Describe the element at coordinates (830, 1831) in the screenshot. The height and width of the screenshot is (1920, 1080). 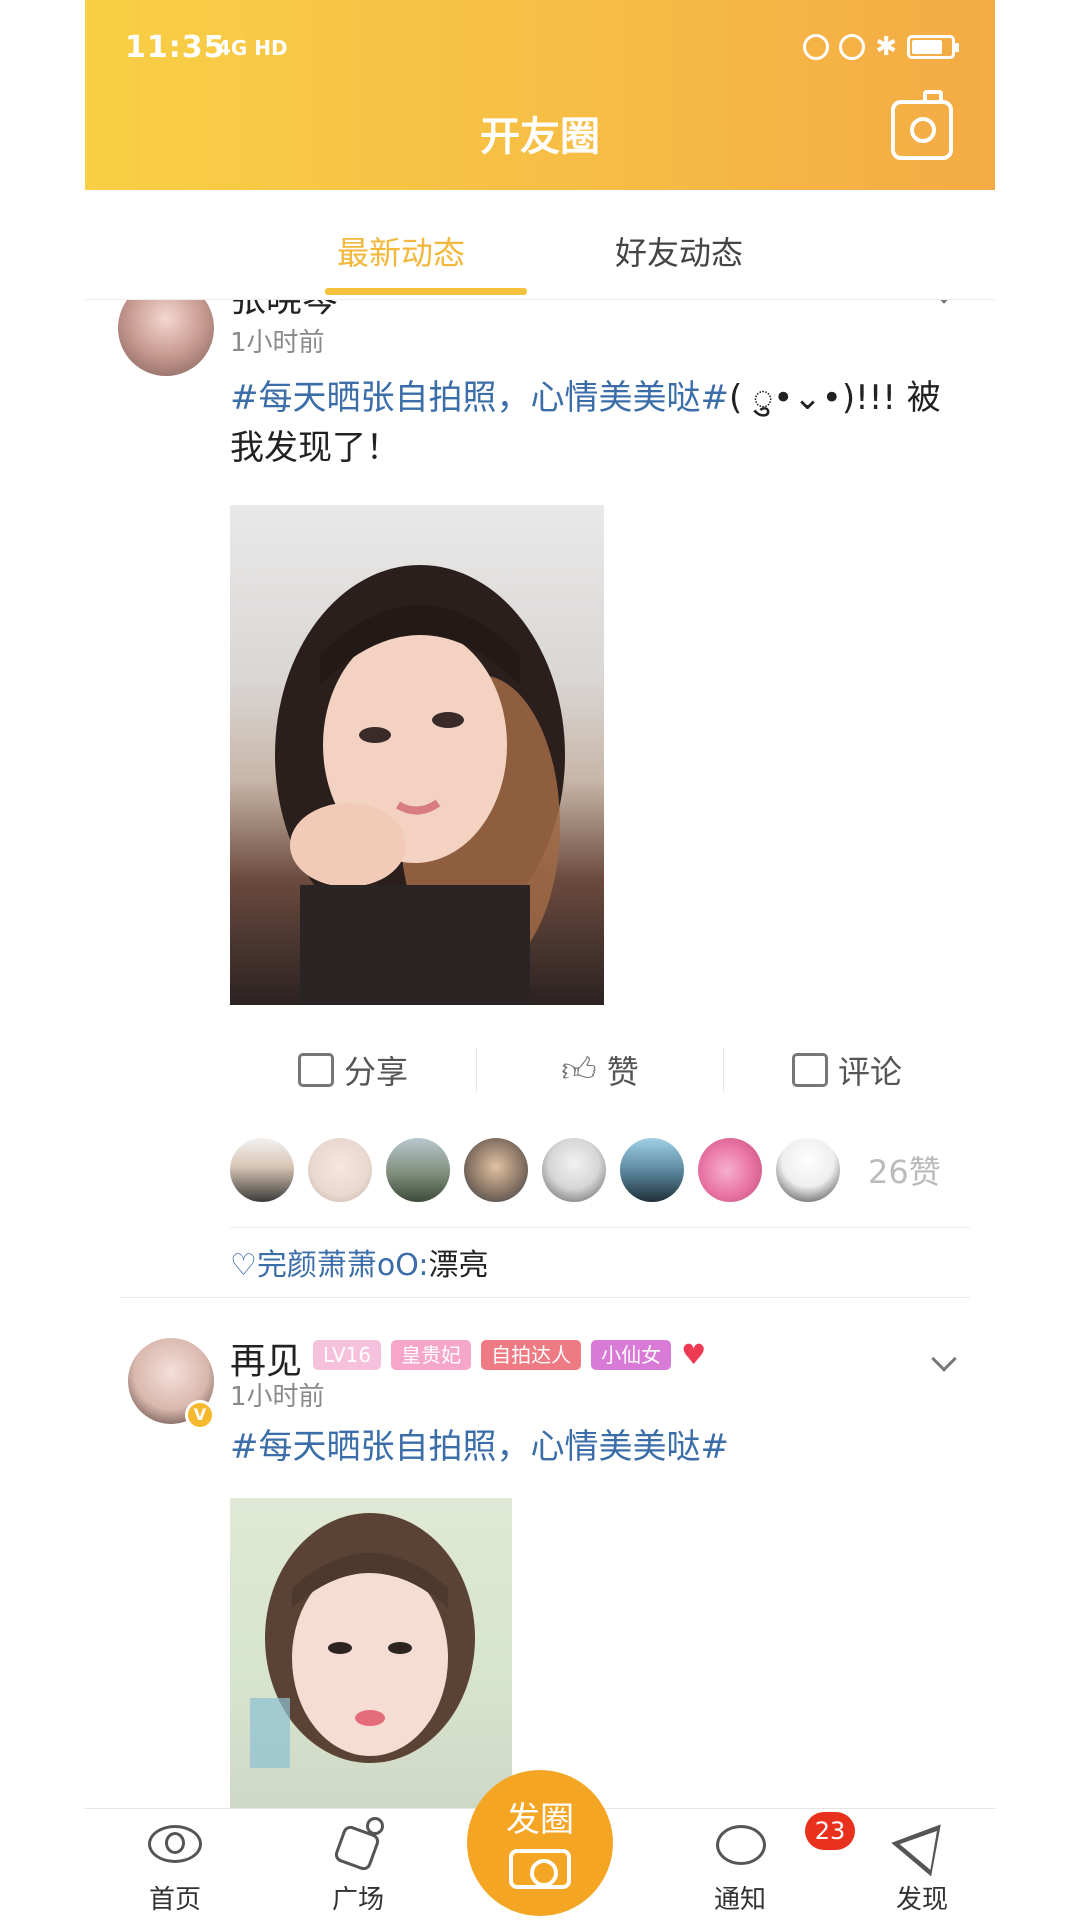
I see `notification-count-badge: 23` at that location.